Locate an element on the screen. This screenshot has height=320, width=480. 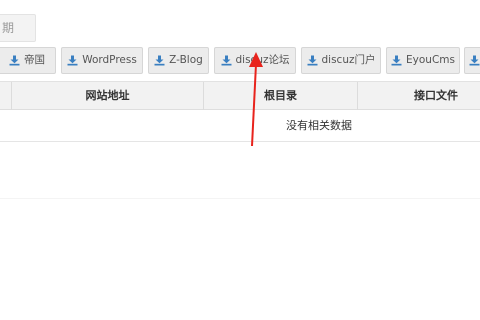
column-header-site-url: 网站地址 is located at coordinates (107, 95).